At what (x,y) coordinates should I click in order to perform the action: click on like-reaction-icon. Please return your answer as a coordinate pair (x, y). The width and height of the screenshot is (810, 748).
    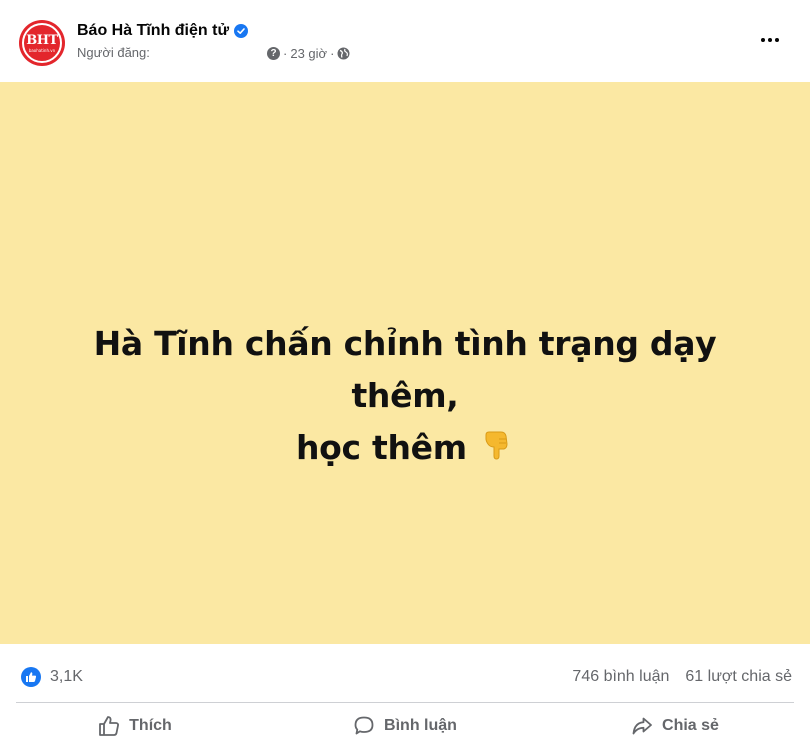
    Looking at the image, I should click on (31, 677).